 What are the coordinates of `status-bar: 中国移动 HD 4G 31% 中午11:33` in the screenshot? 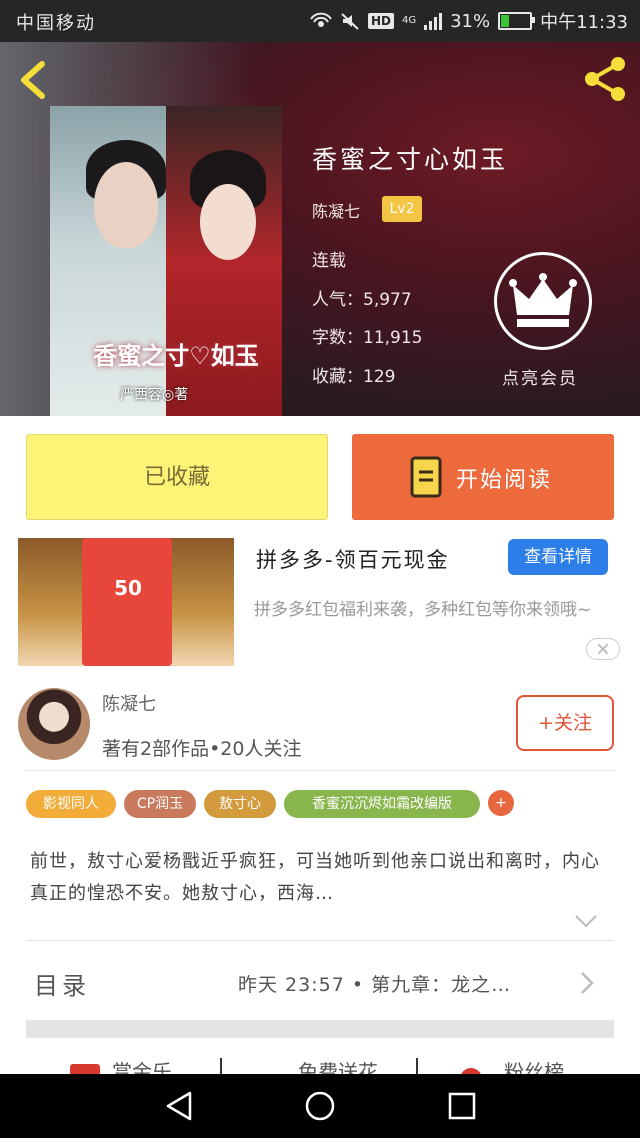 It's located at (320, 21).